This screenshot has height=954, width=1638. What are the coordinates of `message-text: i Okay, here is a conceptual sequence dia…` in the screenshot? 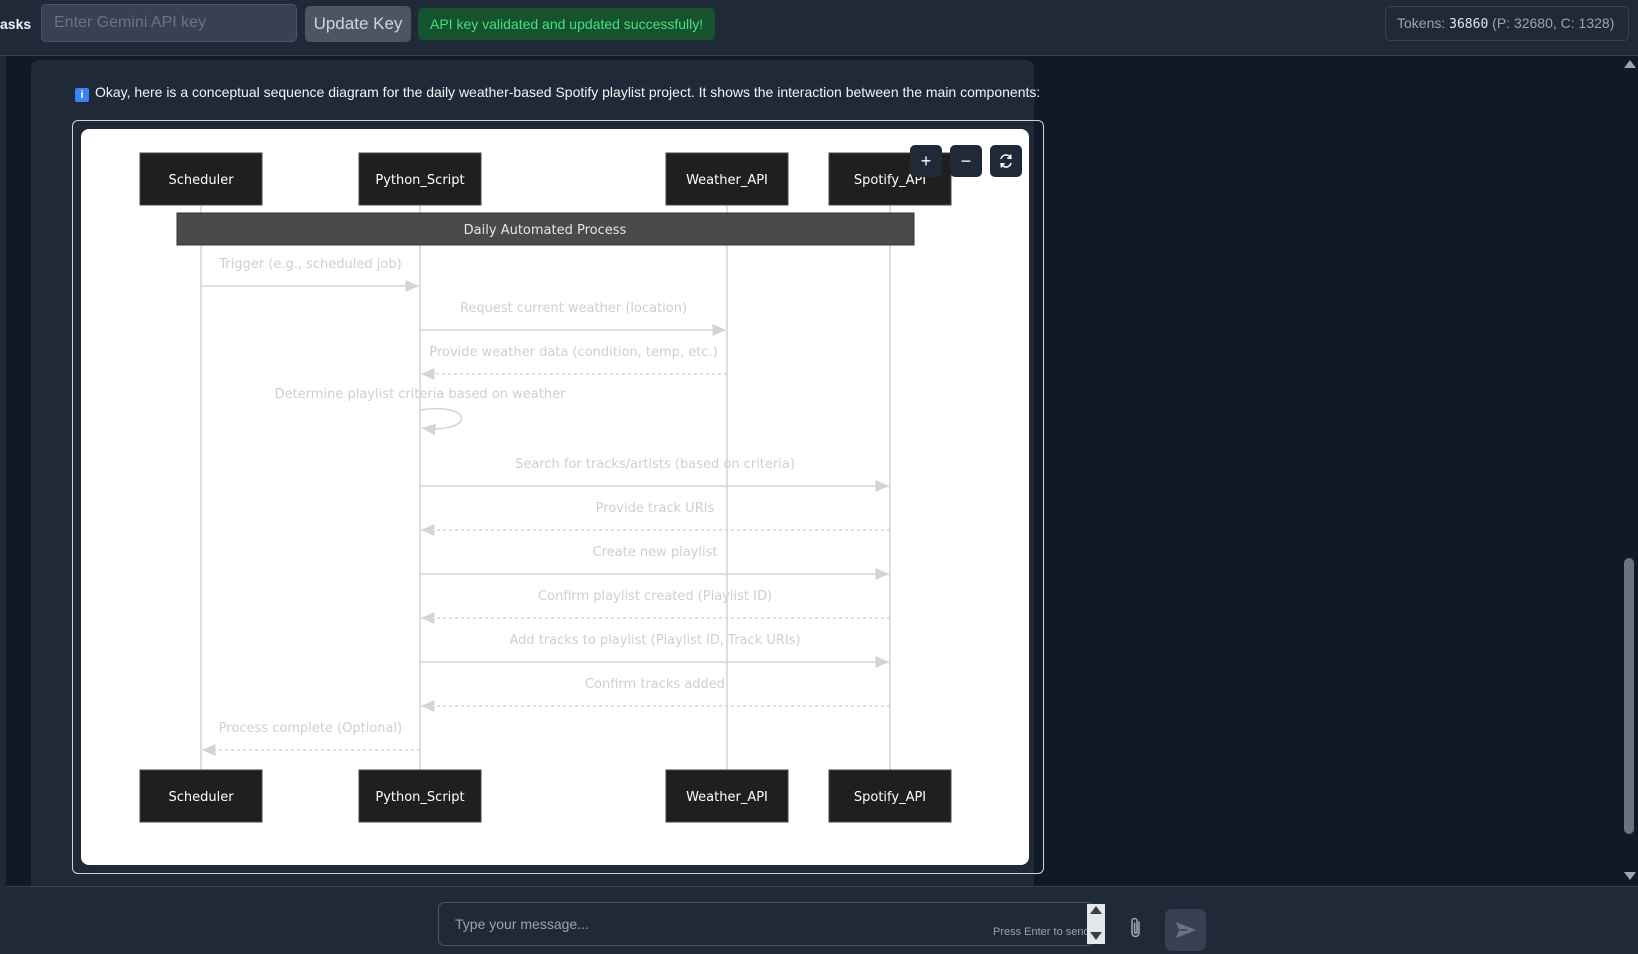 It's located at (557, 93).